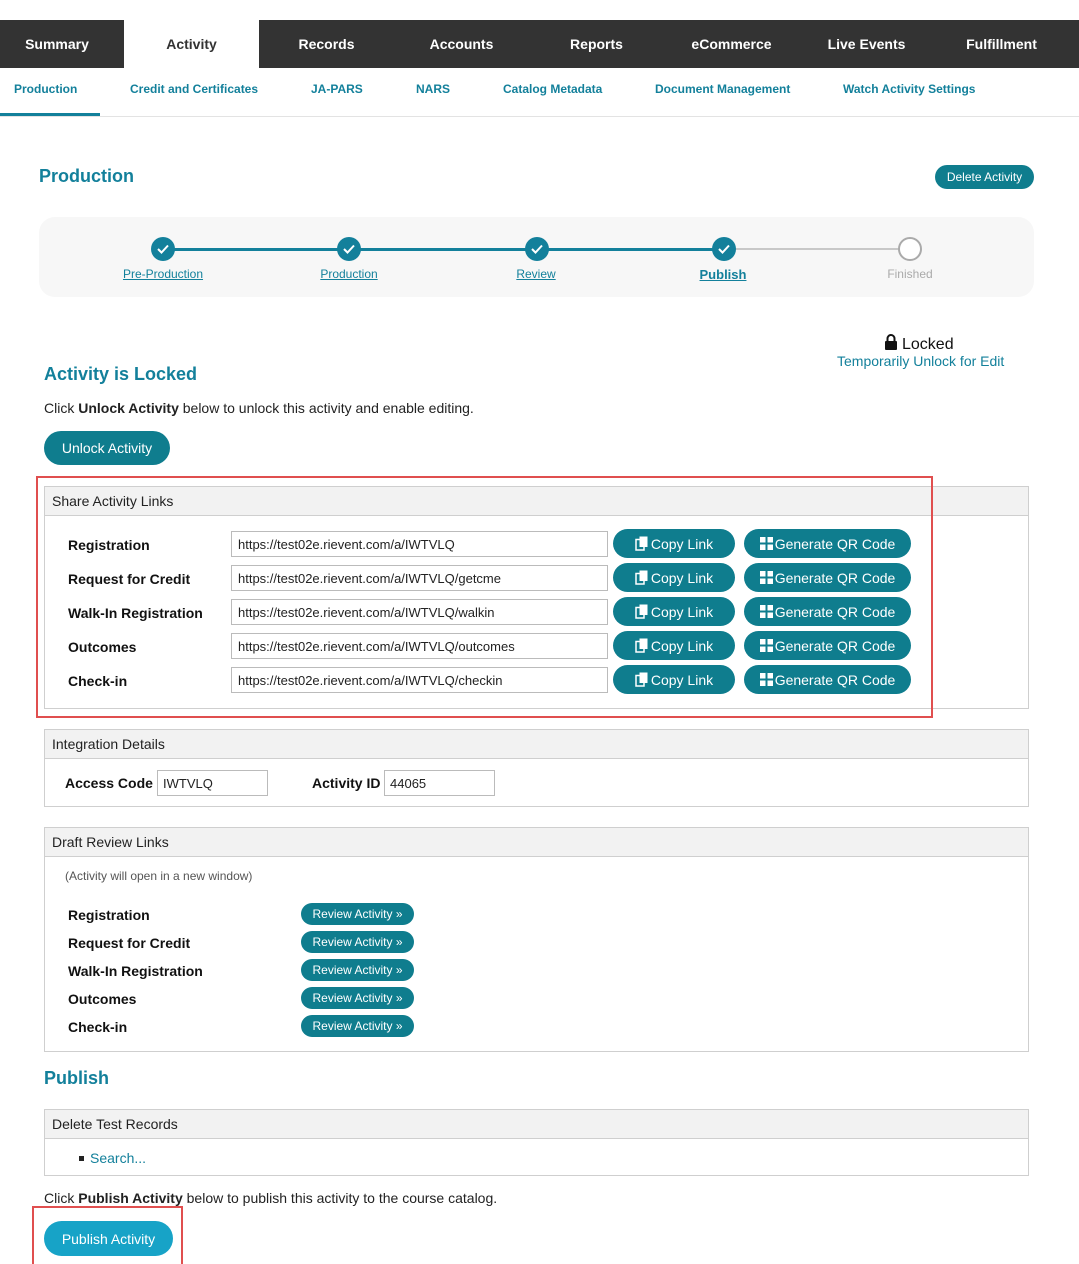  I want to click on bullet-icon, so click(81, 1158).